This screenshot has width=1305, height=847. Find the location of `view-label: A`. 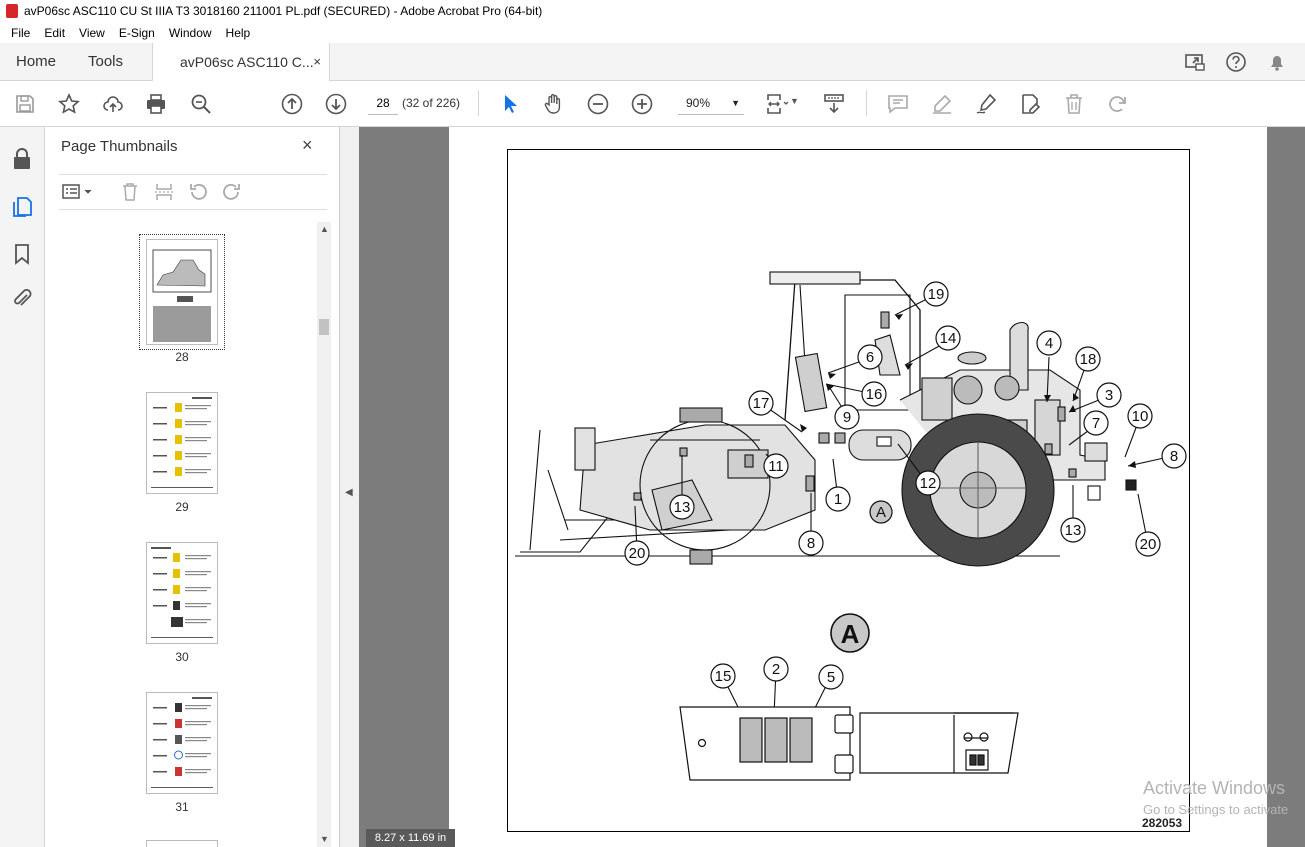

view-label: A is located at coordinates (850, 634).